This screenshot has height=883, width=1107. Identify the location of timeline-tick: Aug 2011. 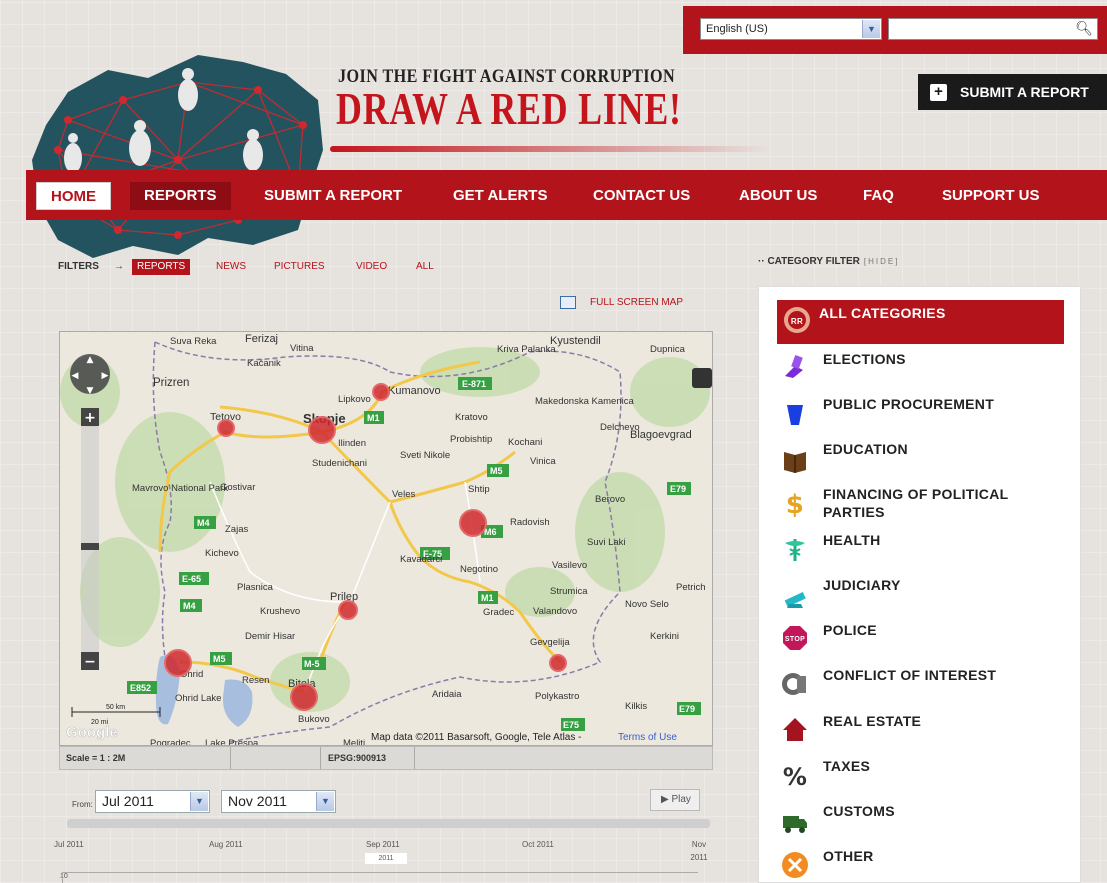
(226, 844).